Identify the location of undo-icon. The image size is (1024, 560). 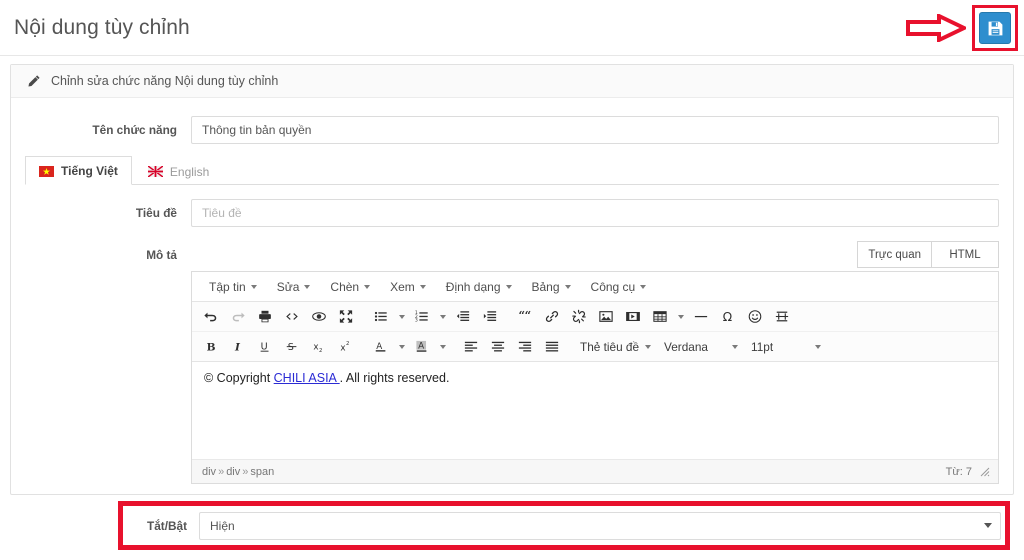
(211, 317).